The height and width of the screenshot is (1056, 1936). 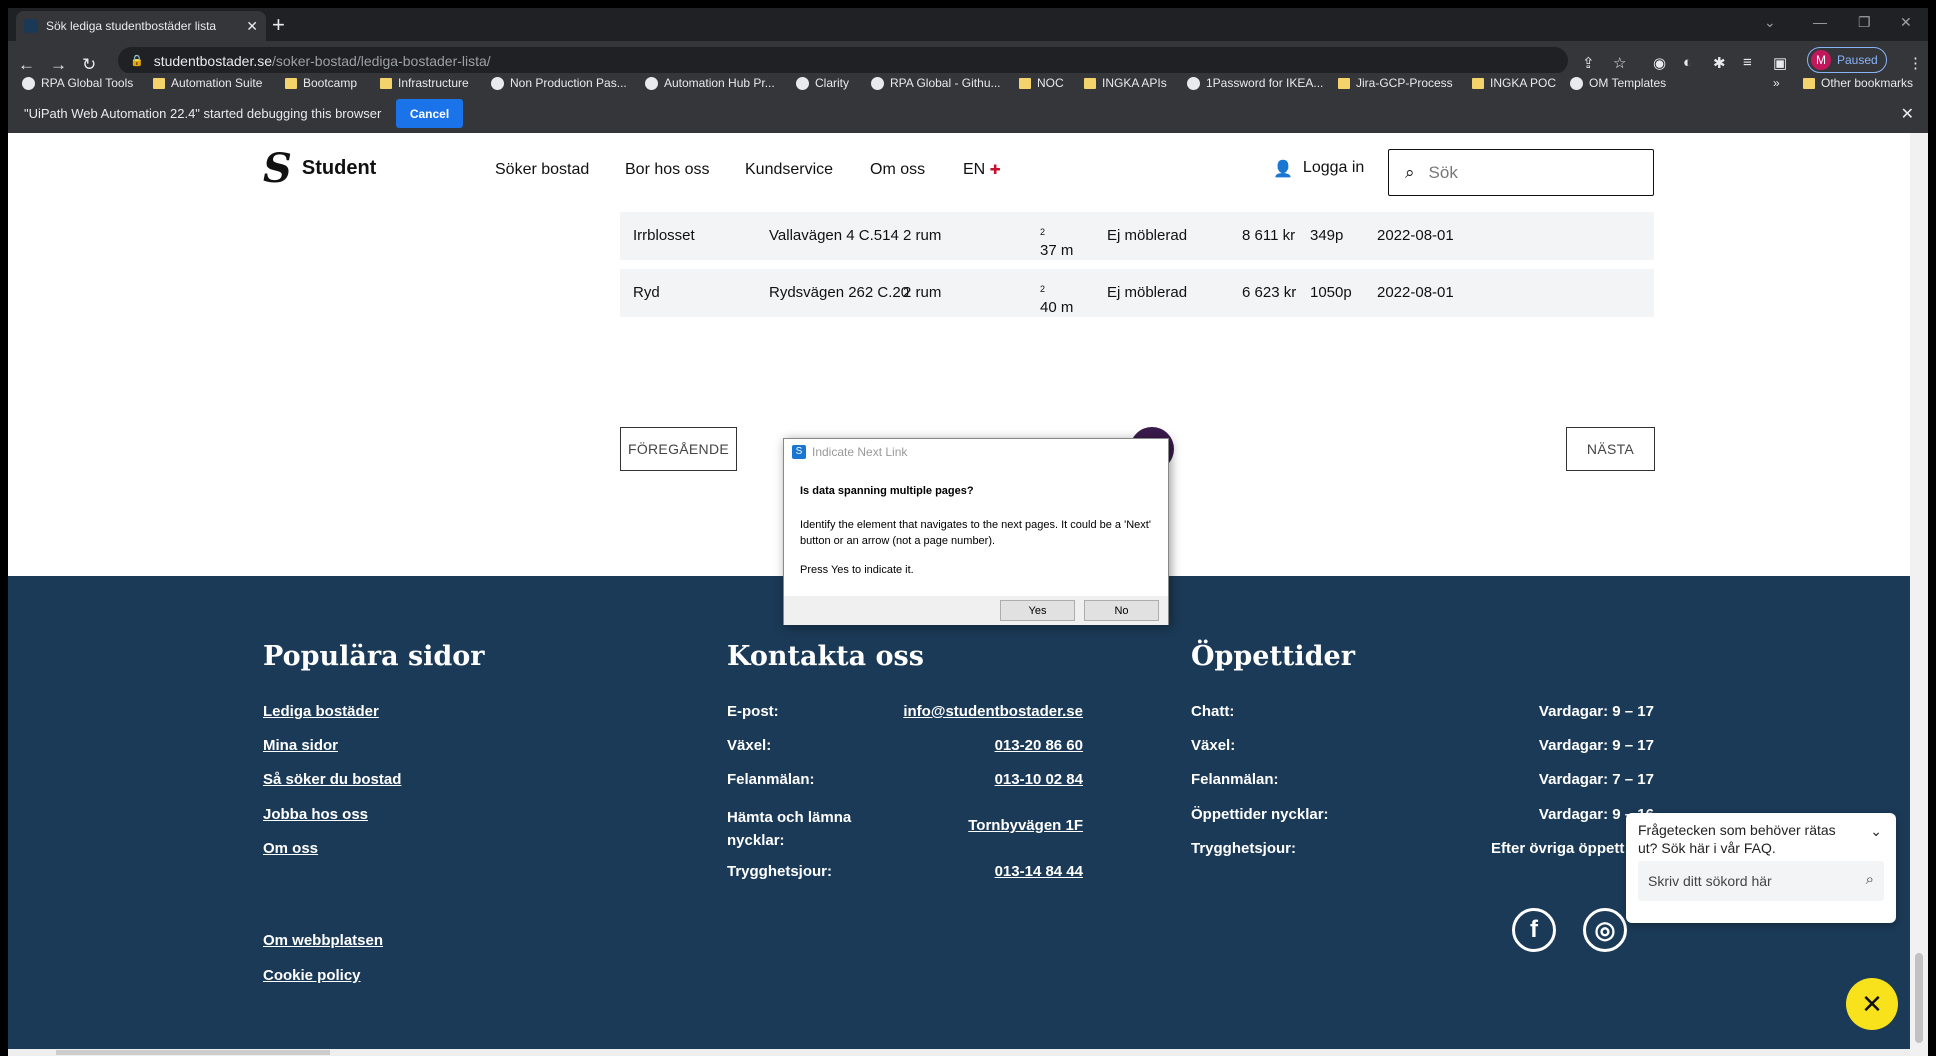 I want to click on bookmark-item: INGKA APIs, so click(x=1125, y=83).